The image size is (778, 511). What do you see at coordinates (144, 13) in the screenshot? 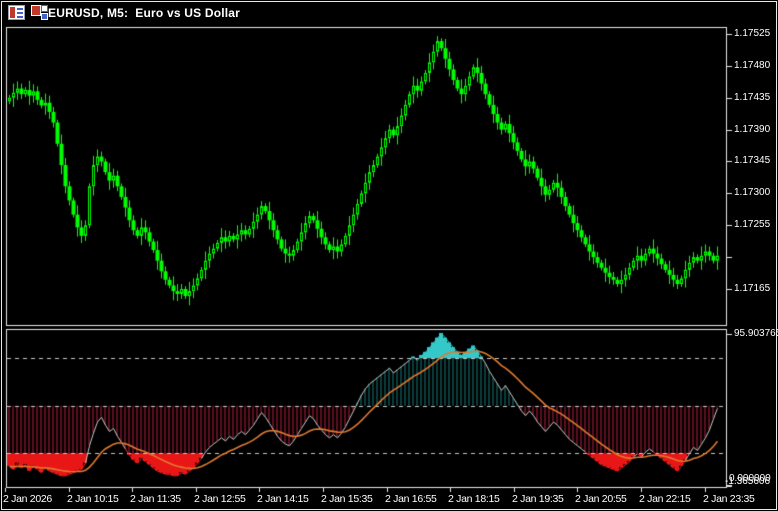
I see `chart-title: EURUSD, M5: Euro vs US Dollar` at bounding box center [144, 13].